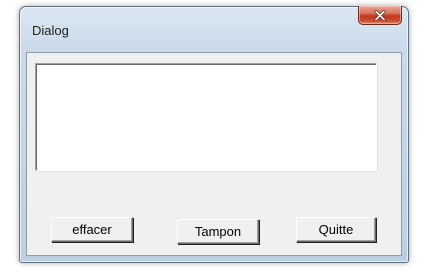 This screenshot has height=273, width=423. Describe the element at coordinates (50, 30) in the screenshot. I see `window-title: Dialog` at that location.